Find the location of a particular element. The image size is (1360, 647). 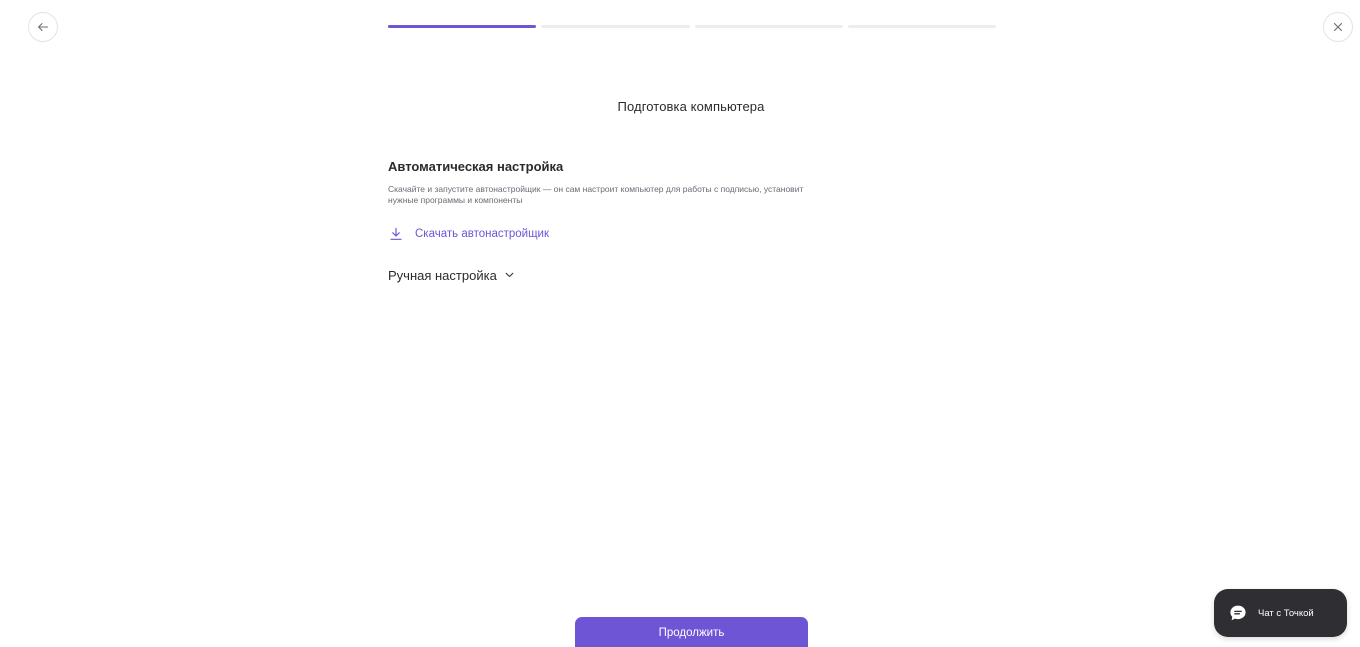

back-button is located at coordinates (43, 27).